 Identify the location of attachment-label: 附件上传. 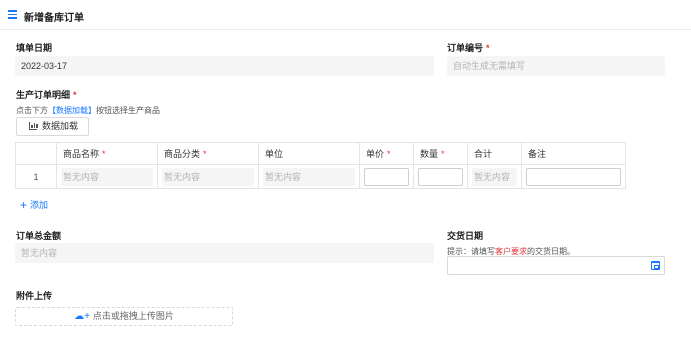
(34, 296).